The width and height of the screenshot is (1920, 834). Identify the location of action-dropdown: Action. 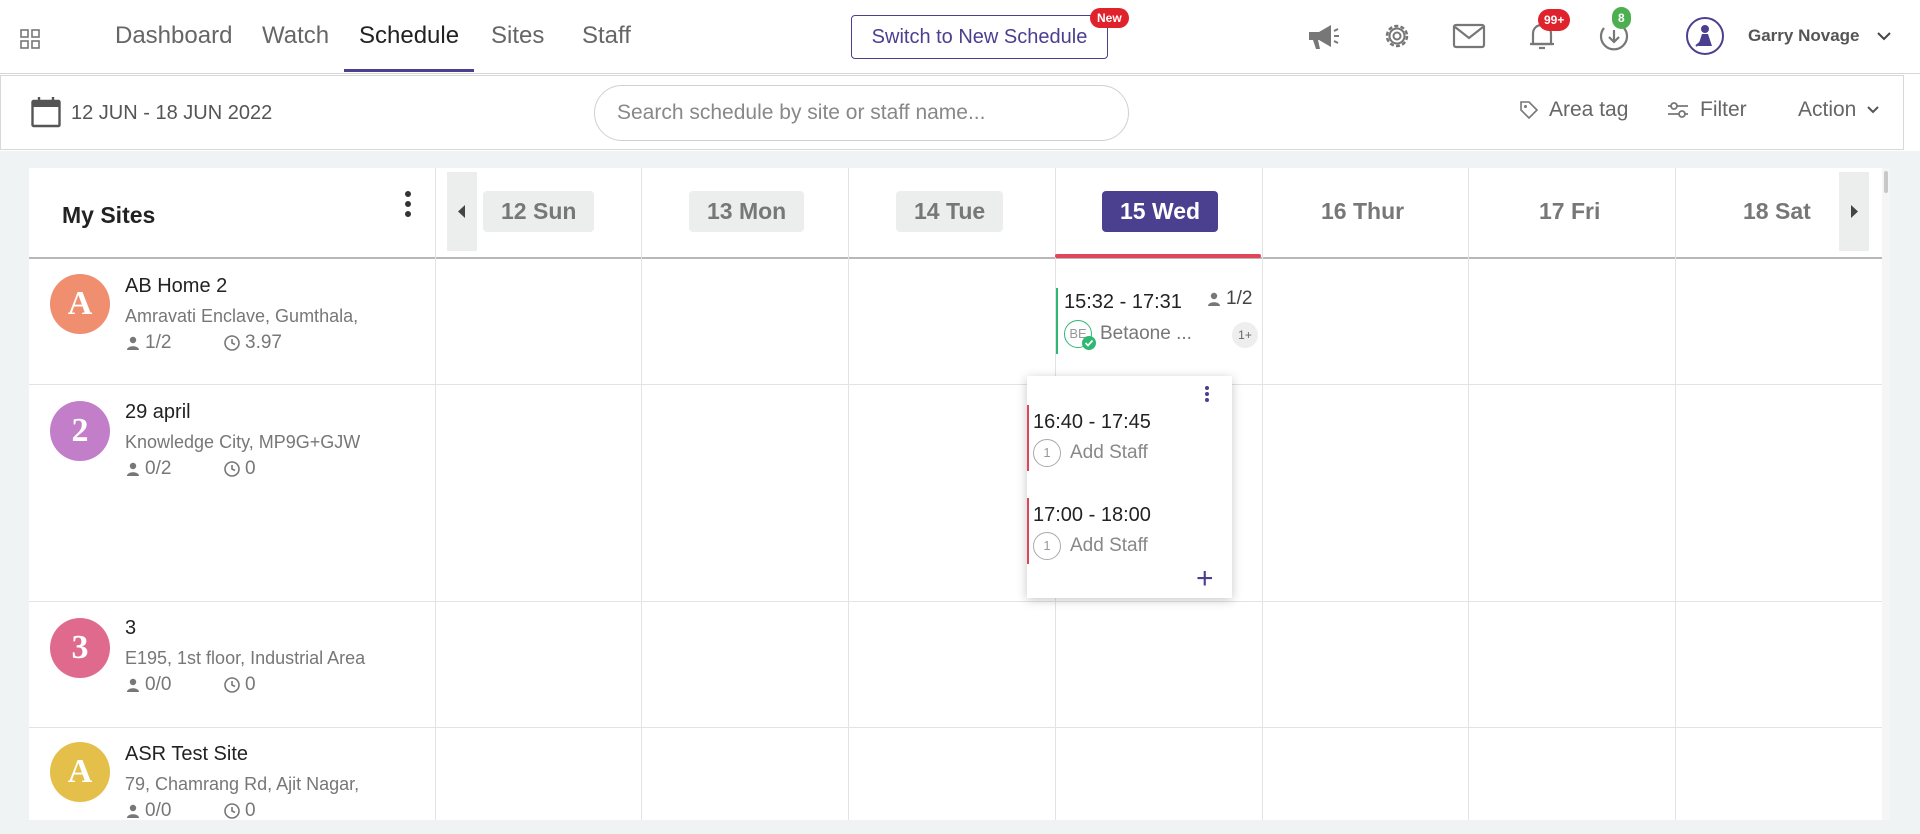
(1839, 110).